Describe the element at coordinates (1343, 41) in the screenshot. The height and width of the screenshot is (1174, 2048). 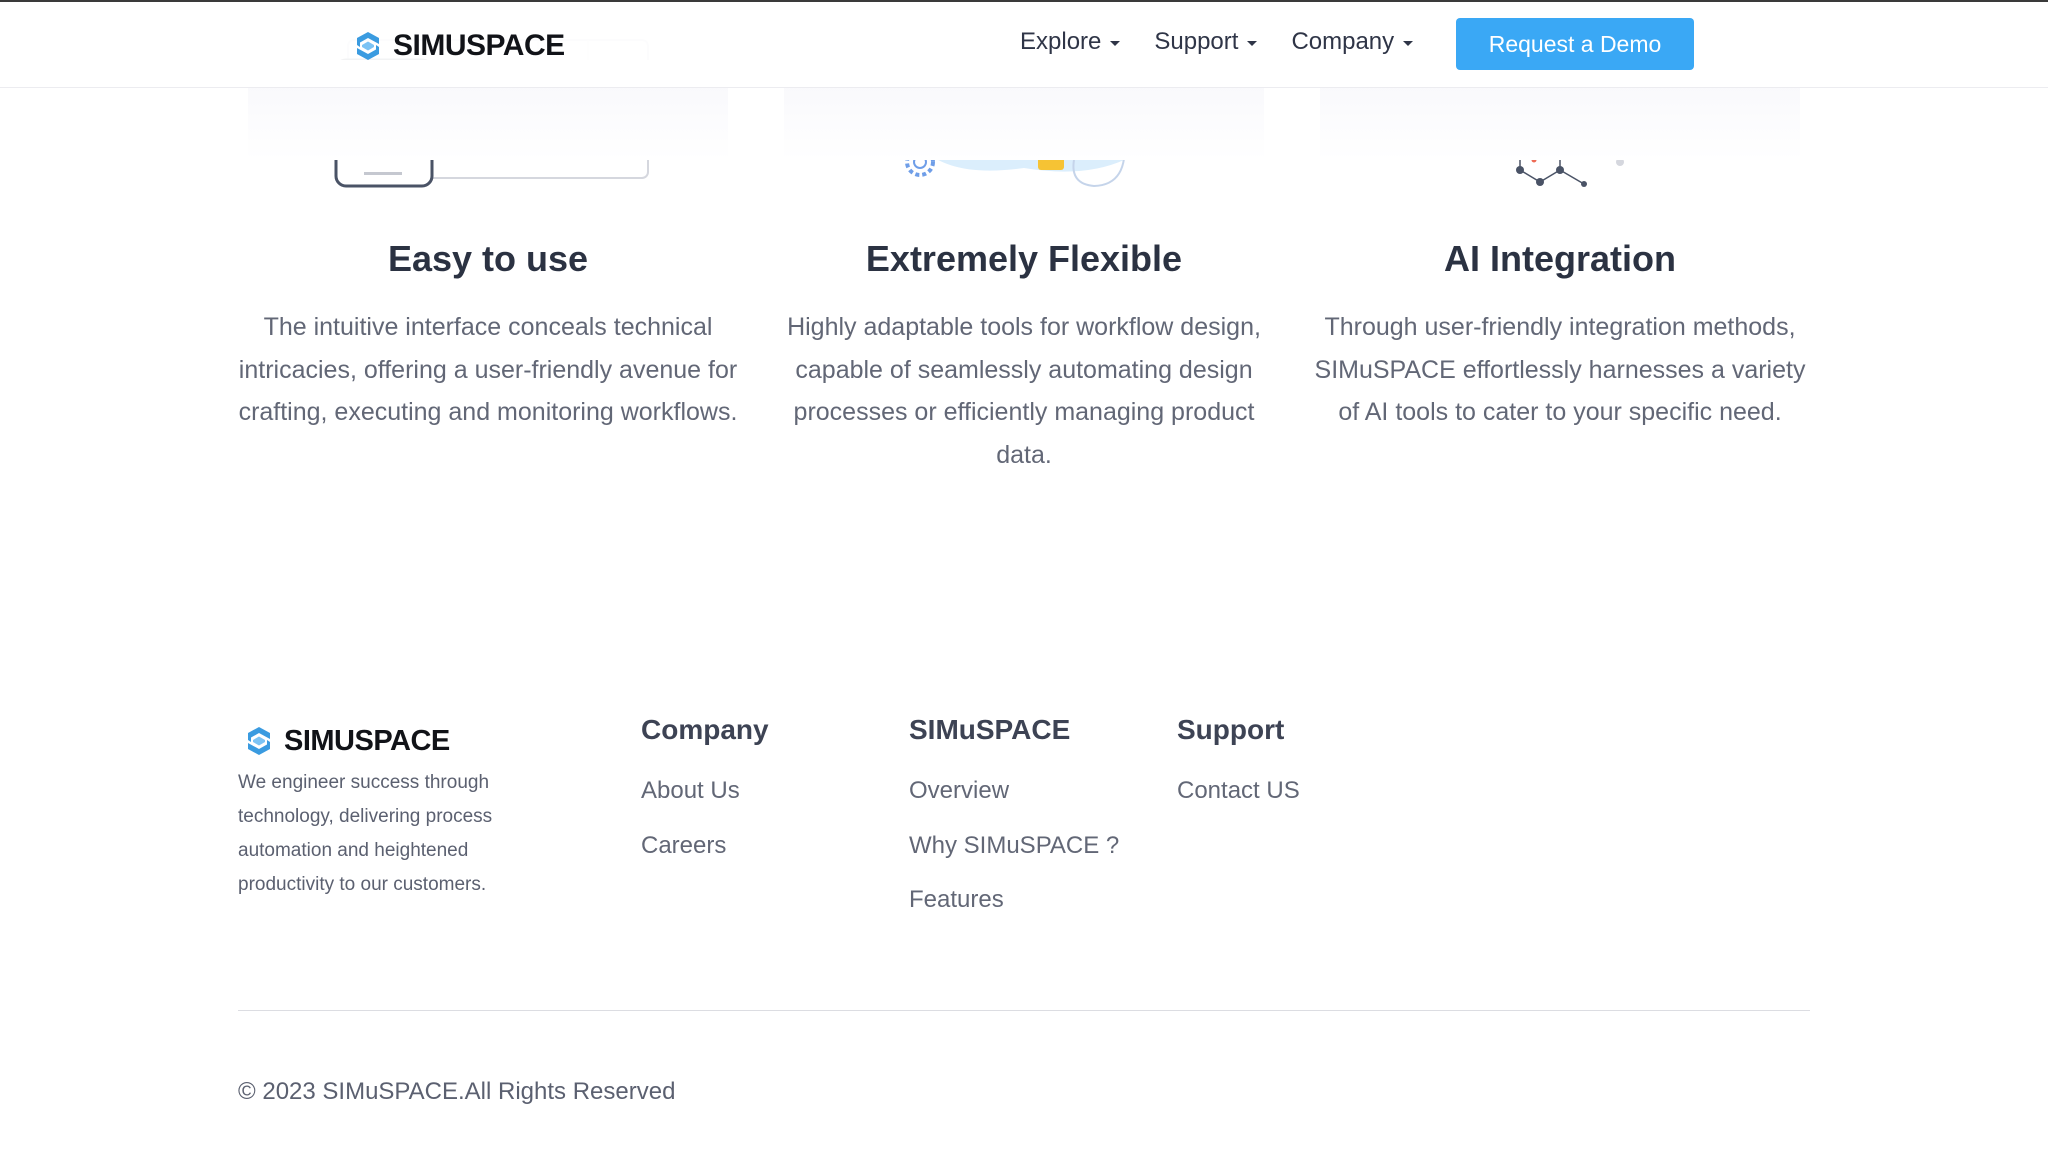
I see `nav-label: Company` at that location.